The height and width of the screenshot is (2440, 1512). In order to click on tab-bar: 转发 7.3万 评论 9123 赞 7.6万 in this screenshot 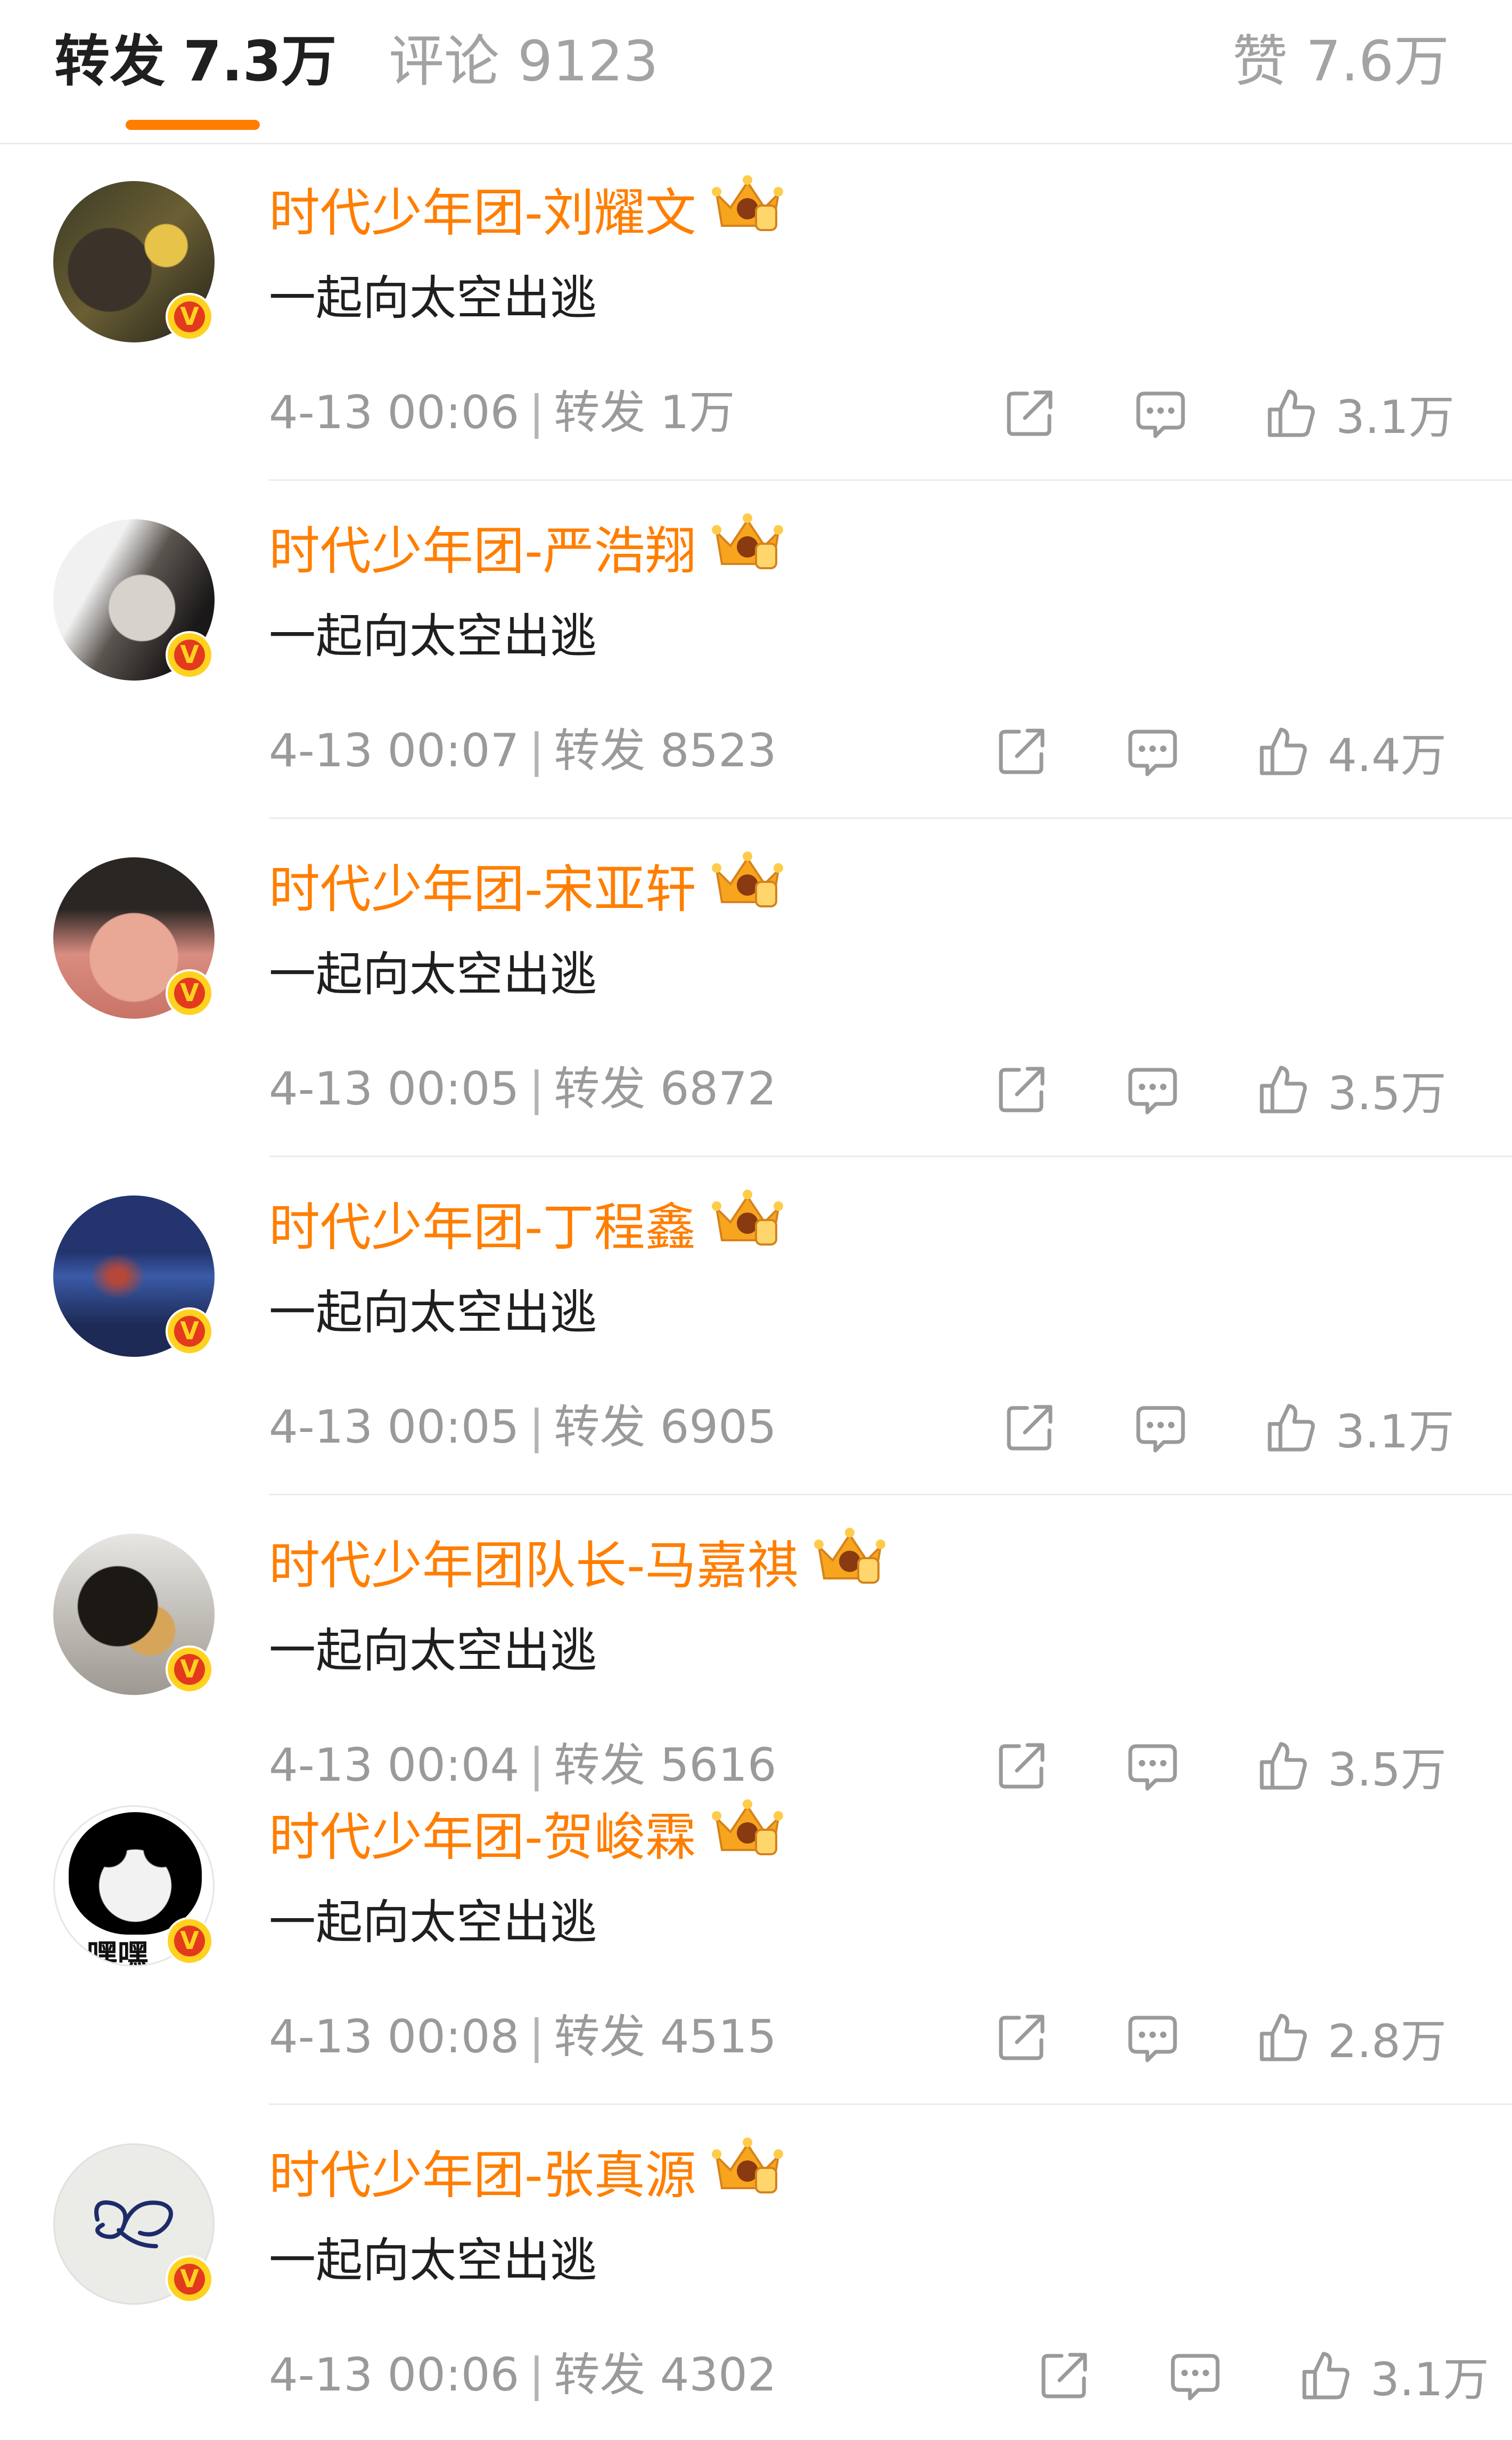, I will do `click(756, 72)`.